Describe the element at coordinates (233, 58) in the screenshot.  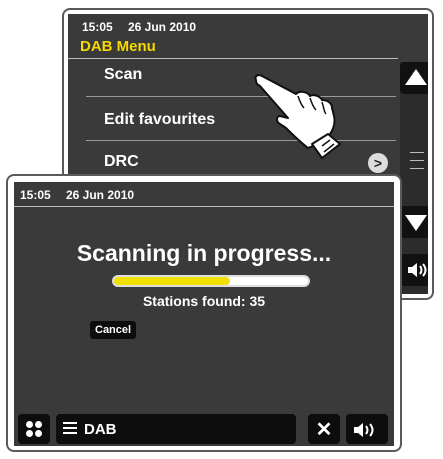
I see `title-divider` at that location.